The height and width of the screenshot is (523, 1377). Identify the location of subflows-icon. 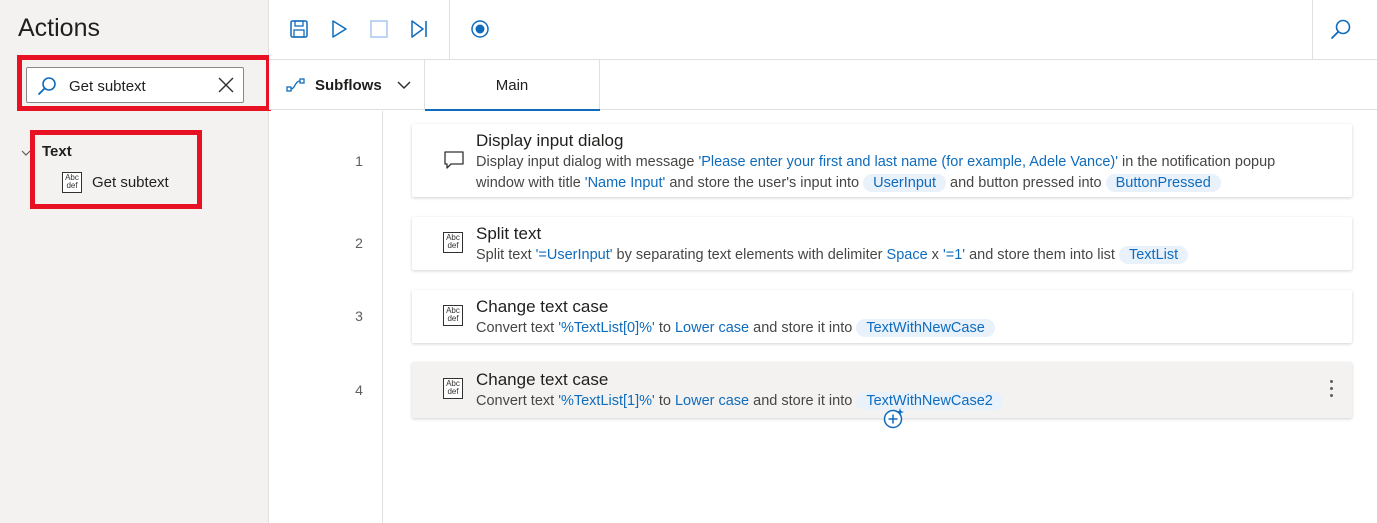
(296, 85).